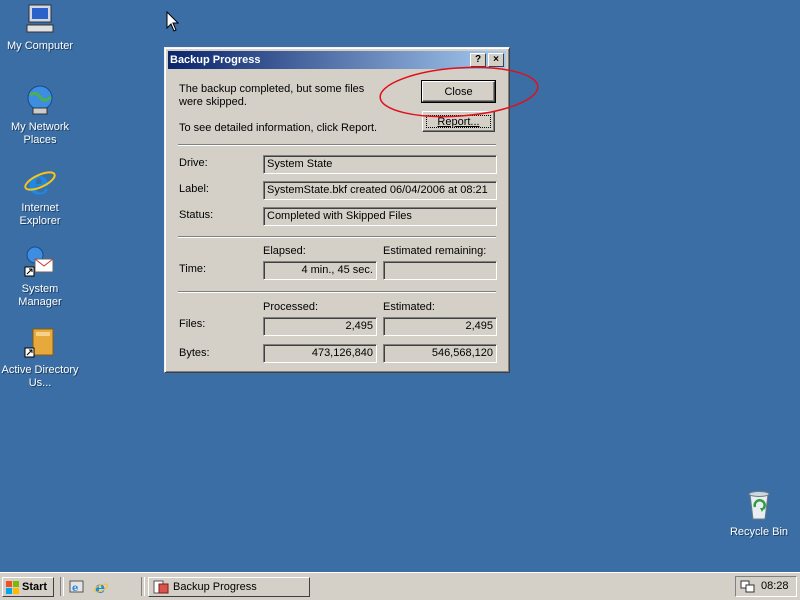 Image resolution: width=800 pixels, height=600 pixels. What do you see at coordinates (192, 324) in the screenshot?
I see `files-label: Files:` at bounding box center [192, 324].